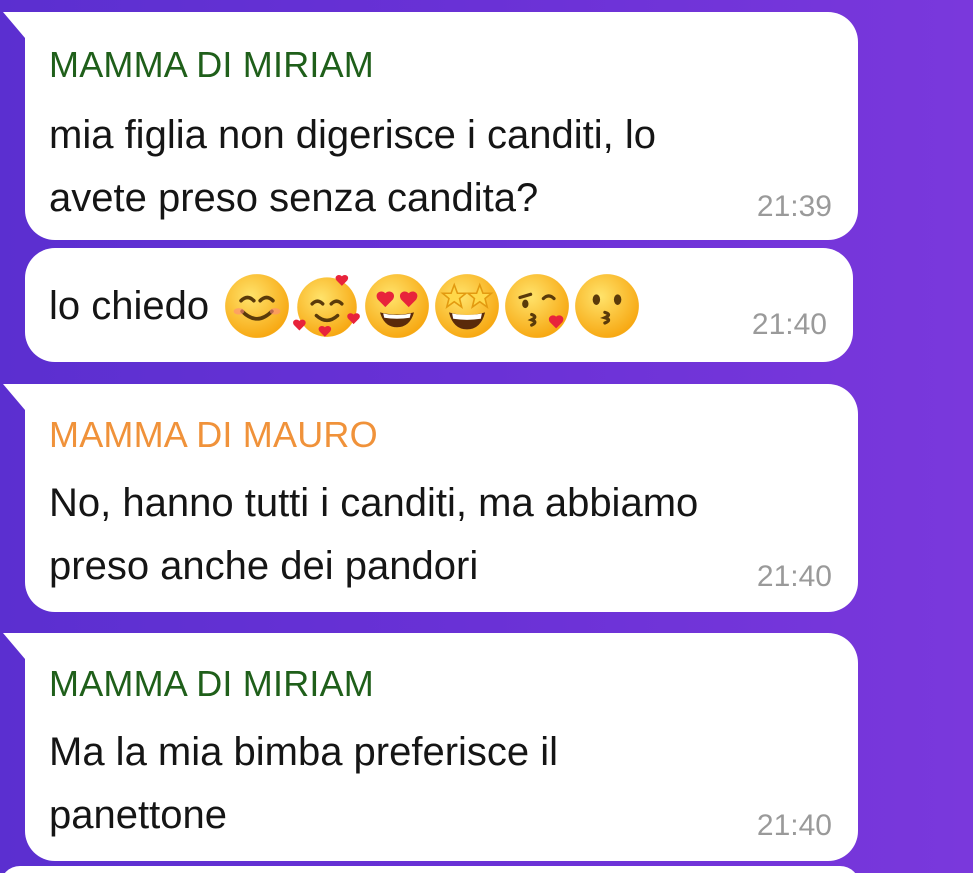 The height and width of the screenshot is (873, 973). I want to click on smiling-face-icon, so click(257, 306).